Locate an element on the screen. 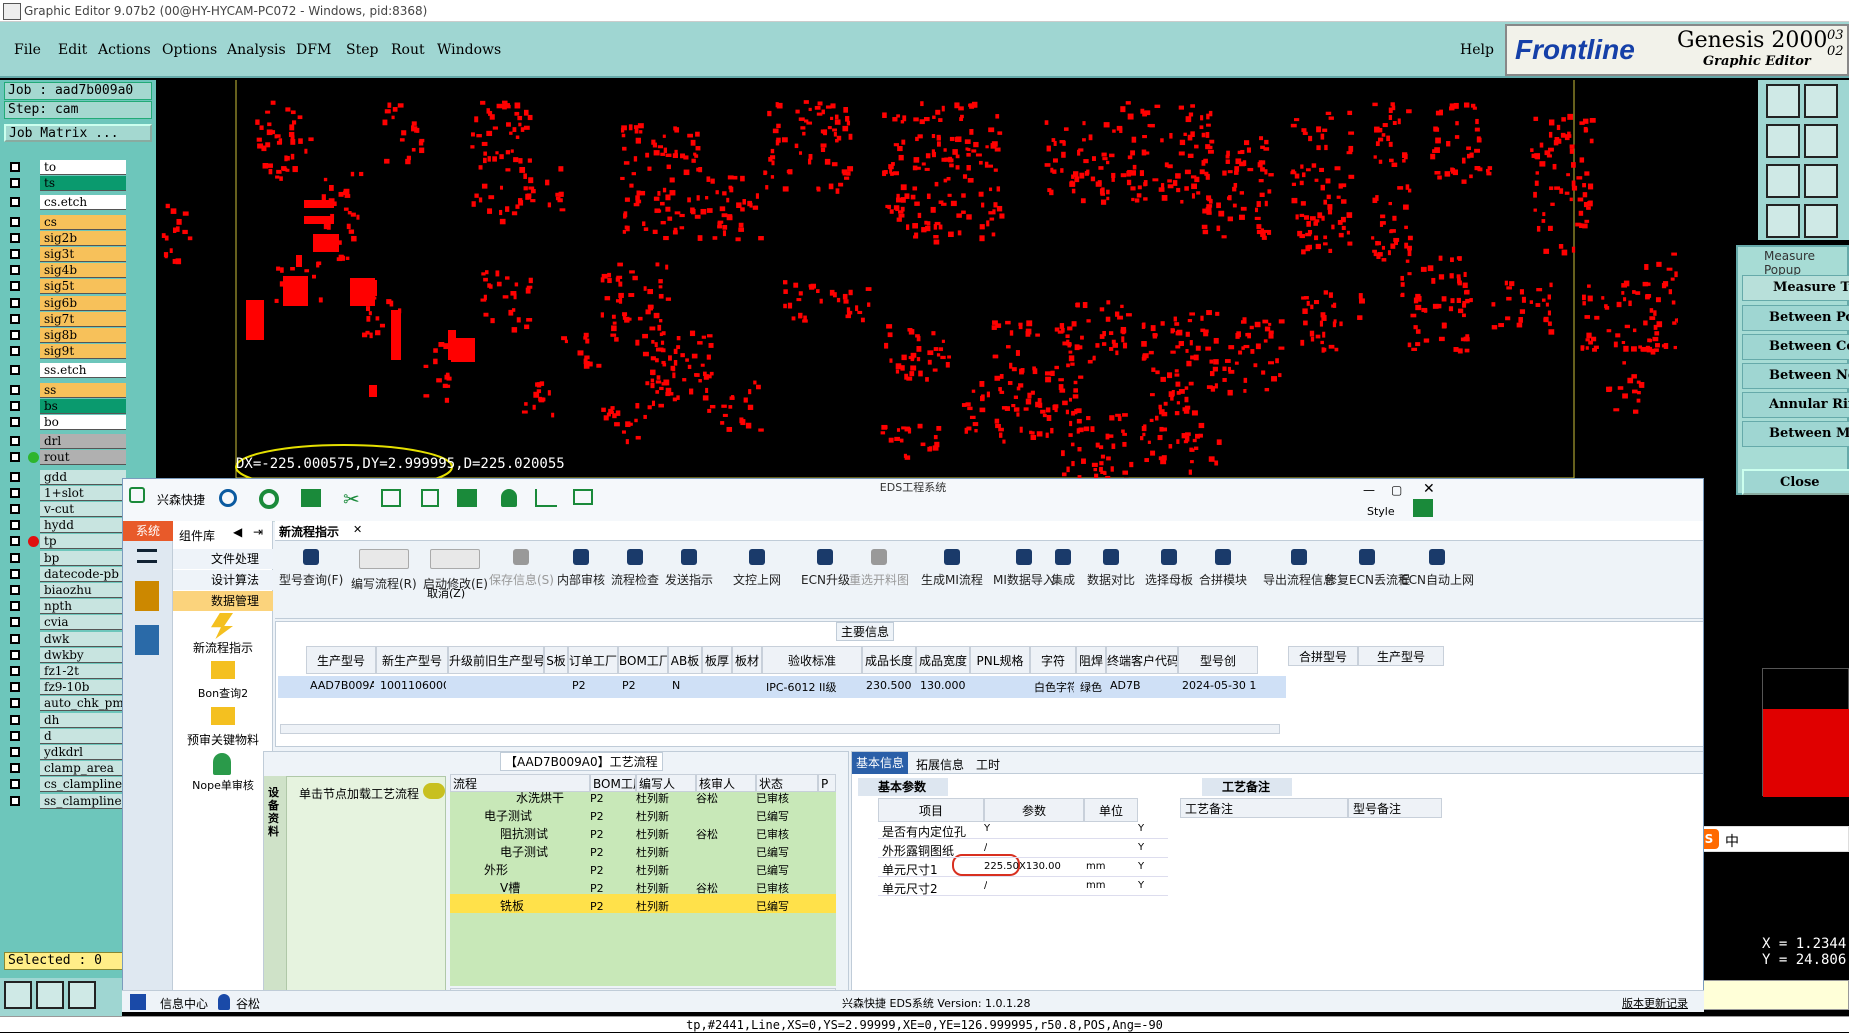  grid-header: 成品宽度 is located at coordinates (943, 660).